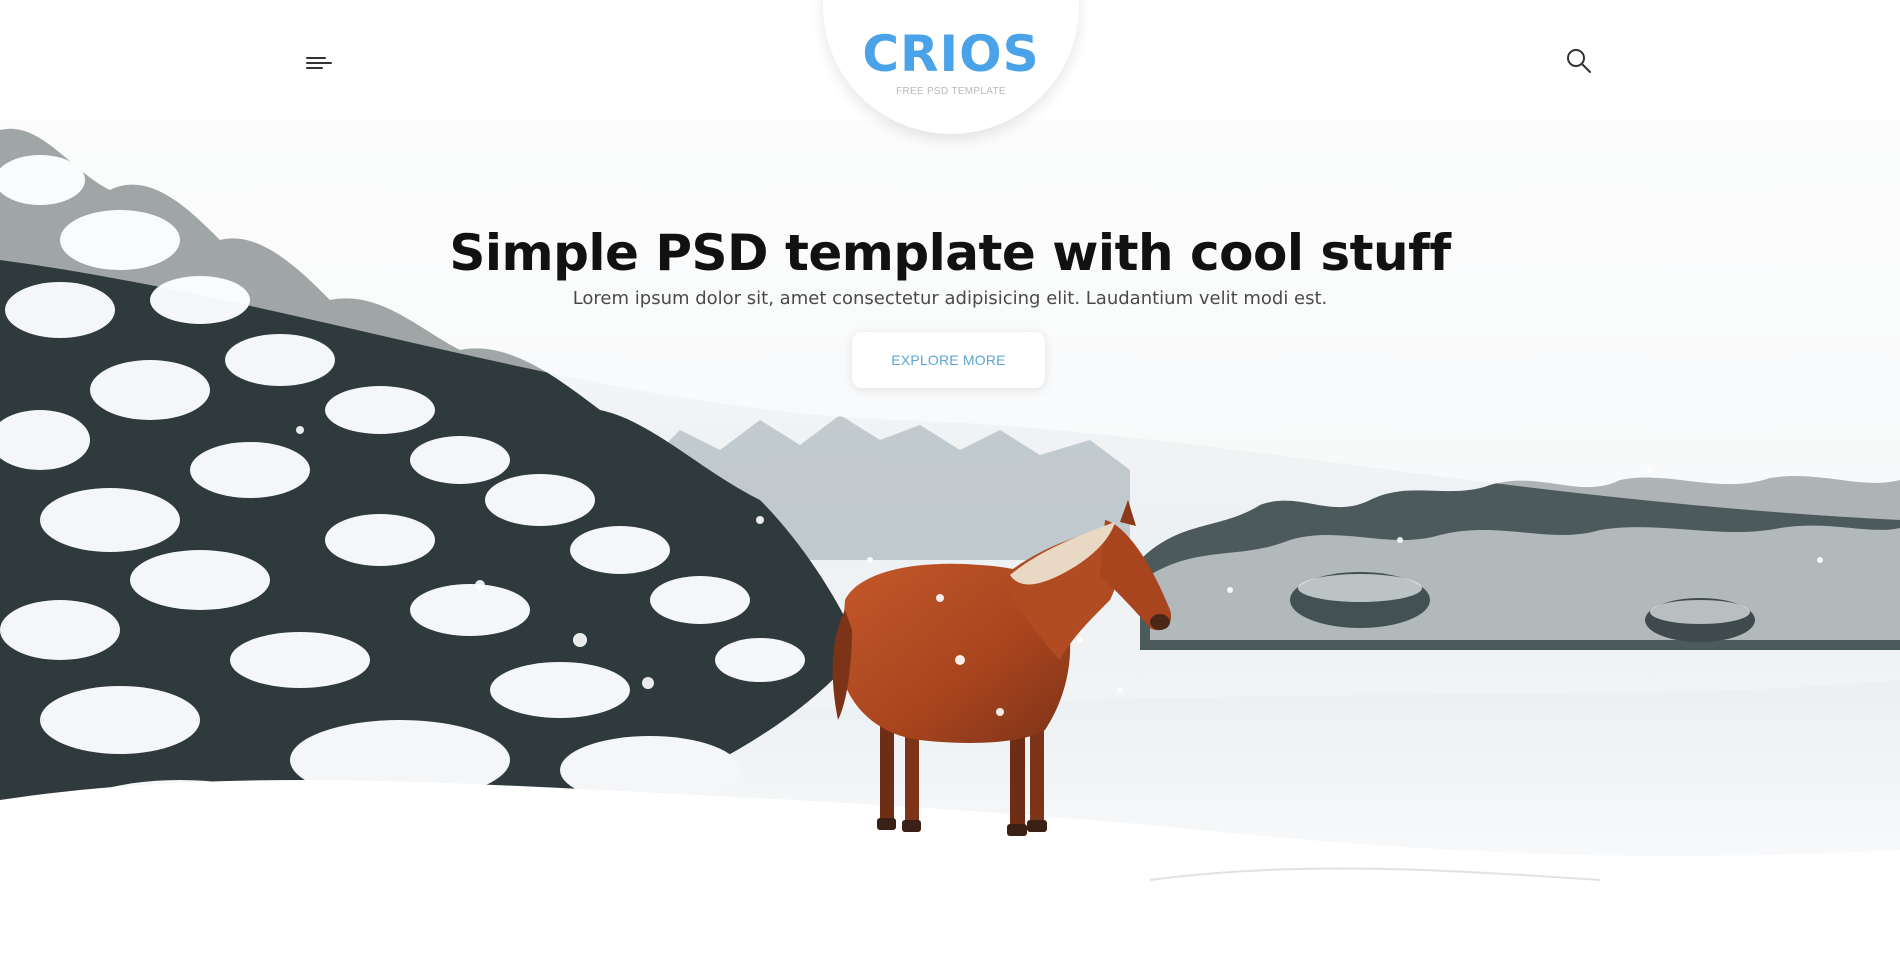  I want to click on hero-title: Simple PSD template with cool stuff, so click(950, 253).